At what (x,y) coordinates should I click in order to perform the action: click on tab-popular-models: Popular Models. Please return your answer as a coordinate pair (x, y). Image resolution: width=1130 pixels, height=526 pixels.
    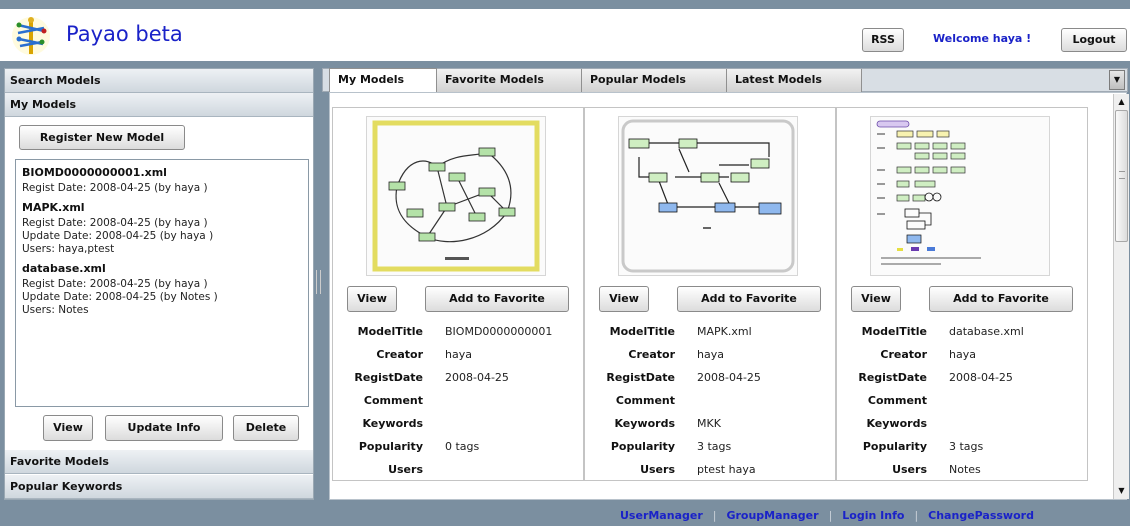
    Looking at the image, I should click on (654, 80).